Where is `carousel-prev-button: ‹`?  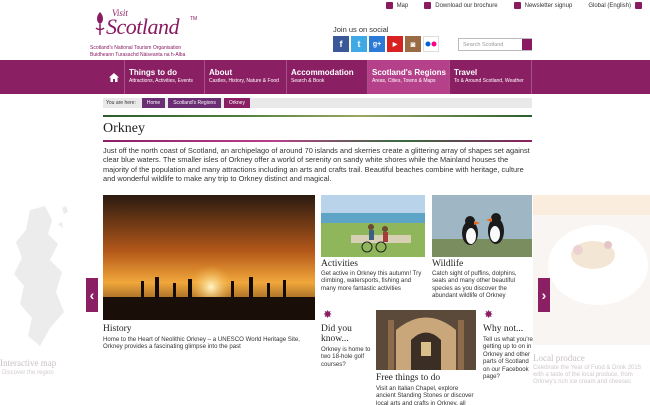 carousel-prev-button: ‹ is located at coordinates (92, 295).